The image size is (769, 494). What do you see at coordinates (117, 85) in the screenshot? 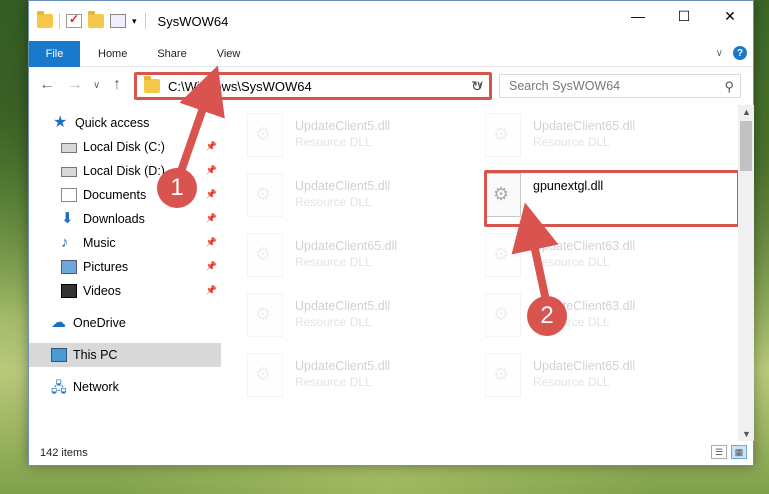
I see `up-button: ↑` at bounding box center [117, 85].